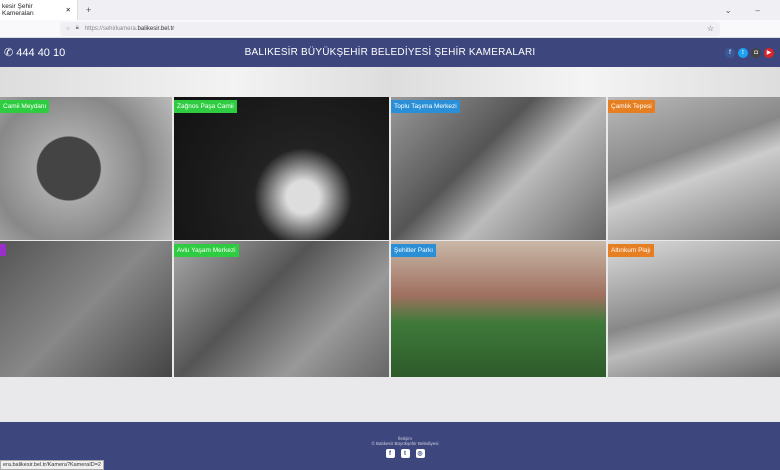 The height and width of the screenshot is (470, 780). What do you see at coordinates (281, 309) in the screenshot?
I see `camera-tile: Avlu Yaşam Merkezi` at bounding box center [281, 309].